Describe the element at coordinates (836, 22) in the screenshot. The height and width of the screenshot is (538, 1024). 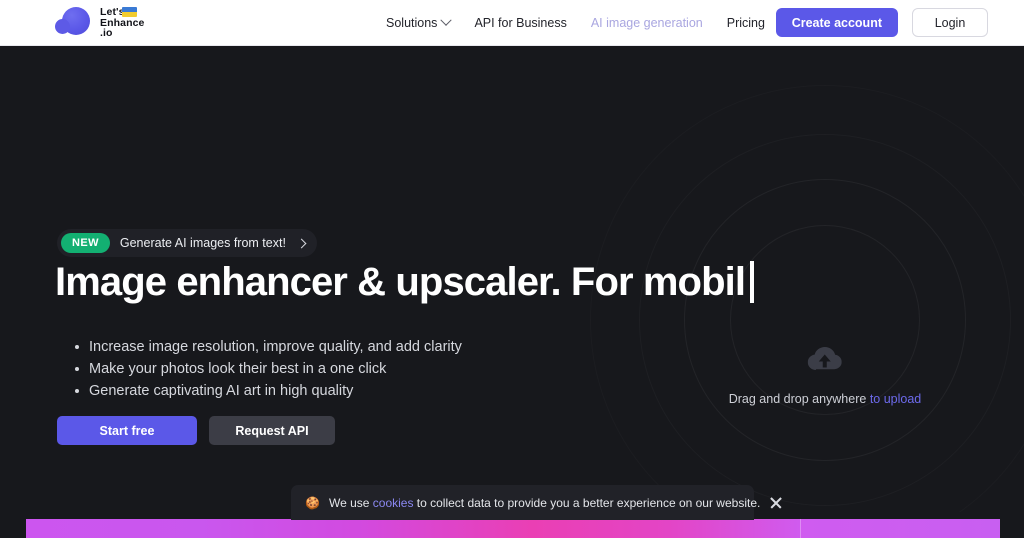
I see `create-account-button: Create account` at that location.